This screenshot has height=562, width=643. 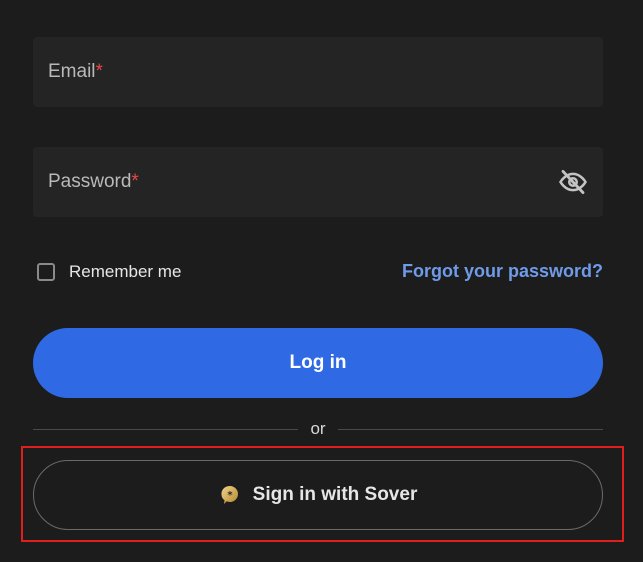 I want to click on sover-button-label: Sign in with Sover, so click(x=335, y=494).